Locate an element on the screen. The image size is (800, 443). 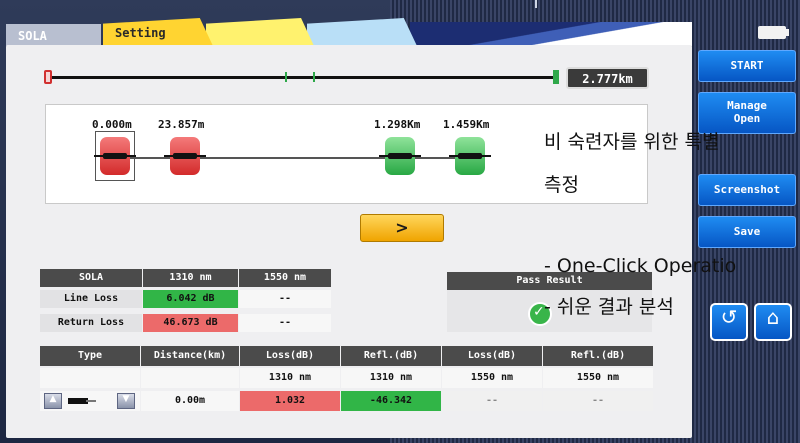
event-header-distance: Distance(km) is located at coordinates (190, 356).